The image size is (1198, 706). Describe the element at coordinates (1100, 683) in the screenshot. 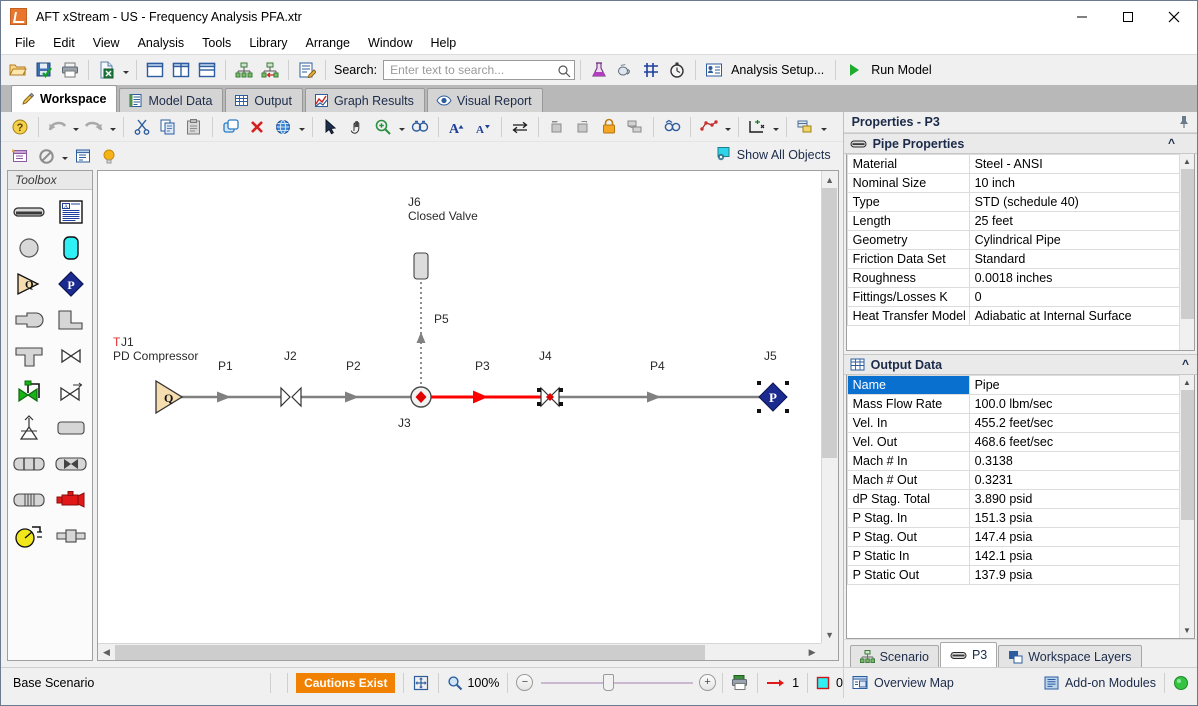

I see `addon-modules-button: Add-on Modules` at that location.